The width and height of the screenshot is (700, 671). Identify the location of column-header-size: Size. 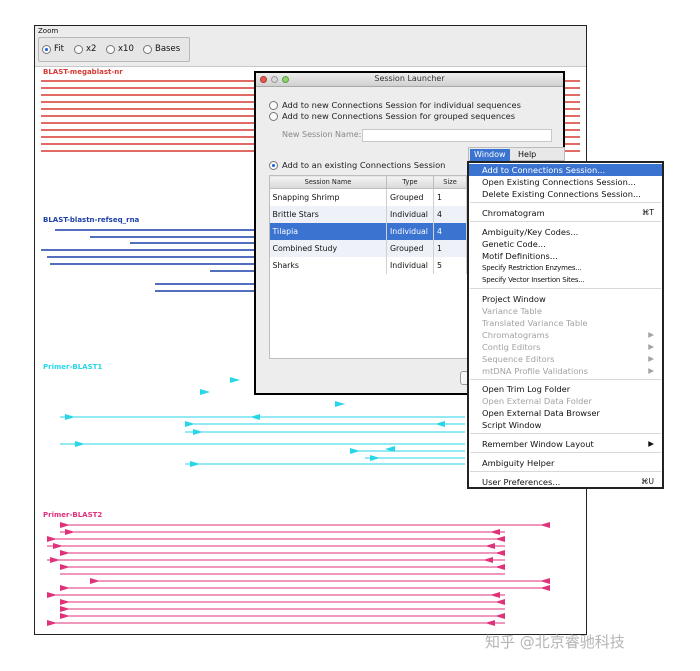
(450, 182).